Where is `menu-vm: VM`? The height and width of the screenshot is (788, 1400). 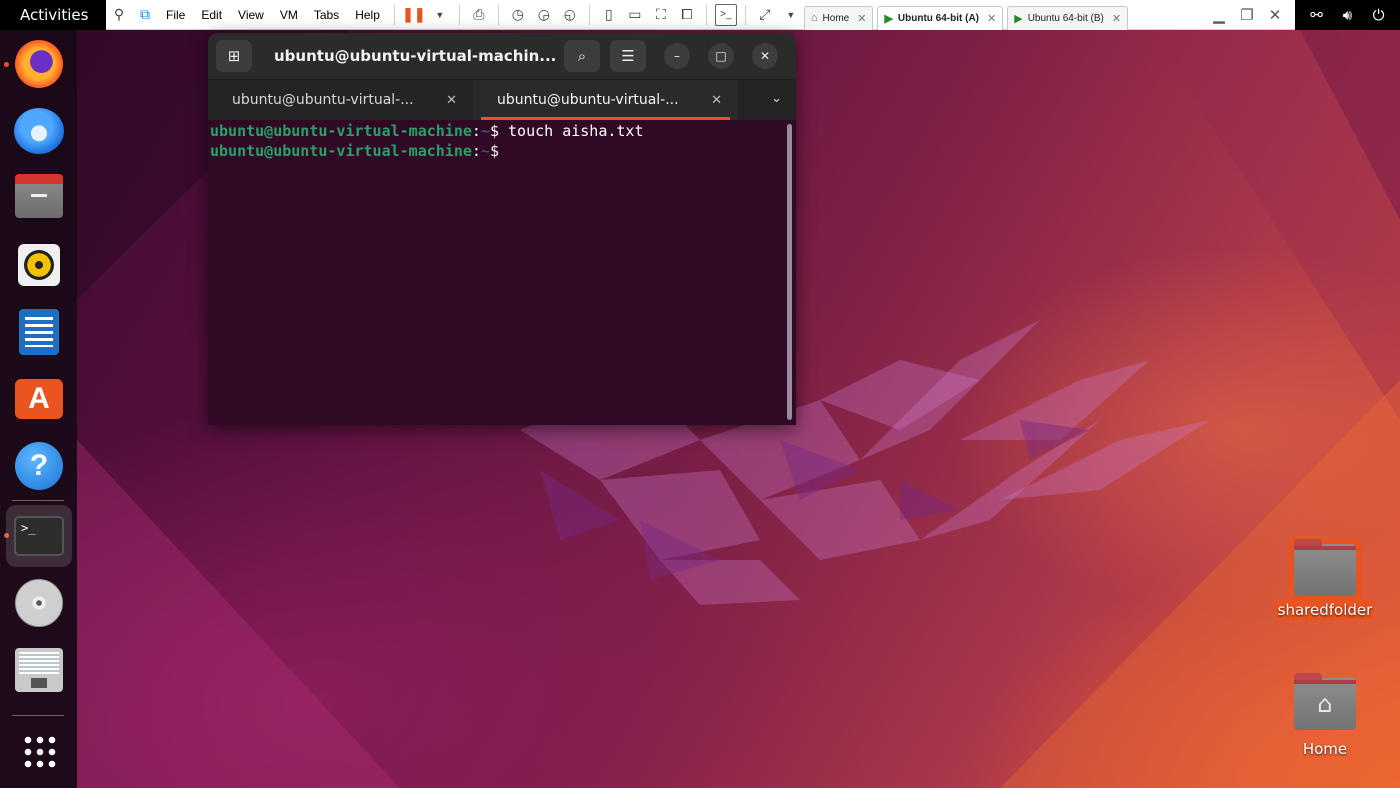 menu-vm: VM is located at coordinates (289, 15).